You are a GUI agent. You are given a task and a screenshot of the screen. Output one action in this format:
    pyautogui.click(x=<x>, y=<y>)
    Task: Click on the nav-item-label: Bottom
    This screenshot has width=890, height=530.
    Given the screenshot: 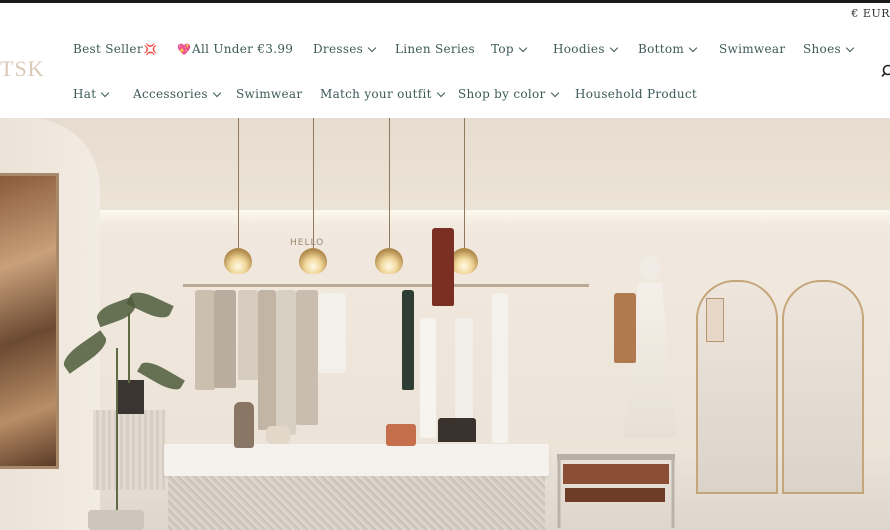 What is the action you would take?
    pyautogui.click(x=661, y=49)
    